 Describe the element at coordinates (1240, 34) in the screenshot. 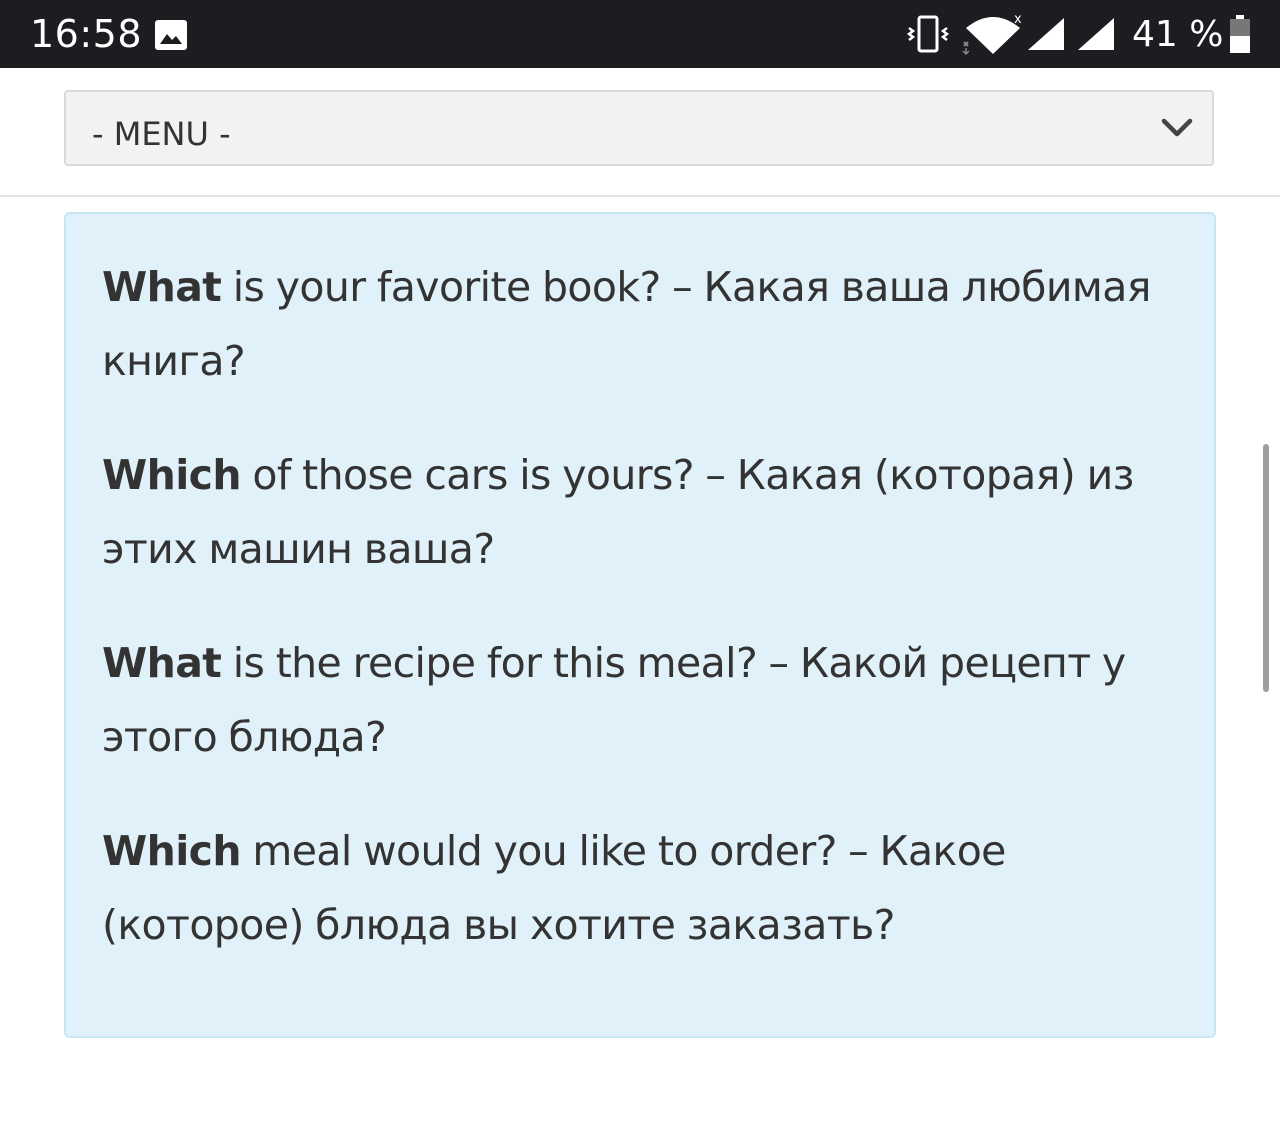

I see `battery-icon` at that location.